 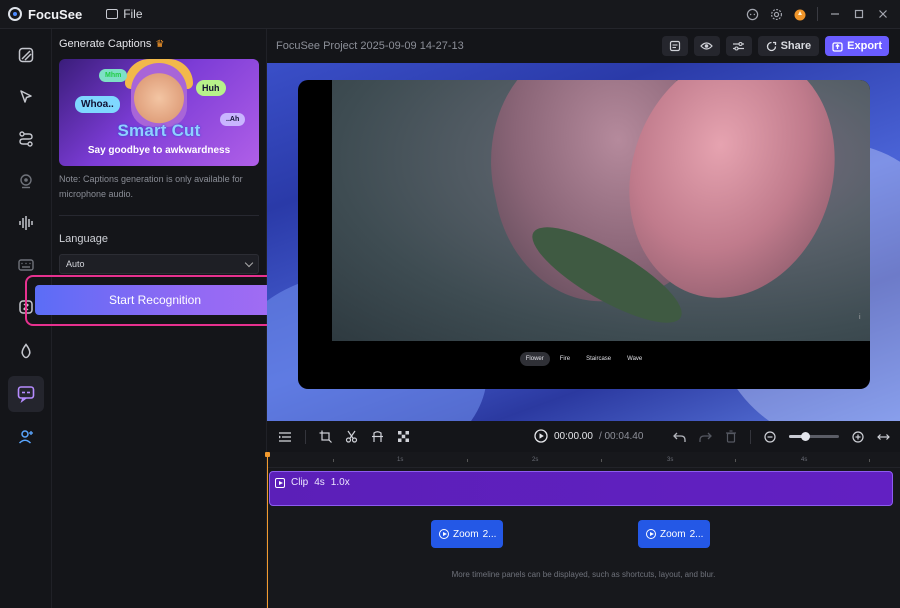 I want to click on rail-cursor, so click(x=26, y=97).